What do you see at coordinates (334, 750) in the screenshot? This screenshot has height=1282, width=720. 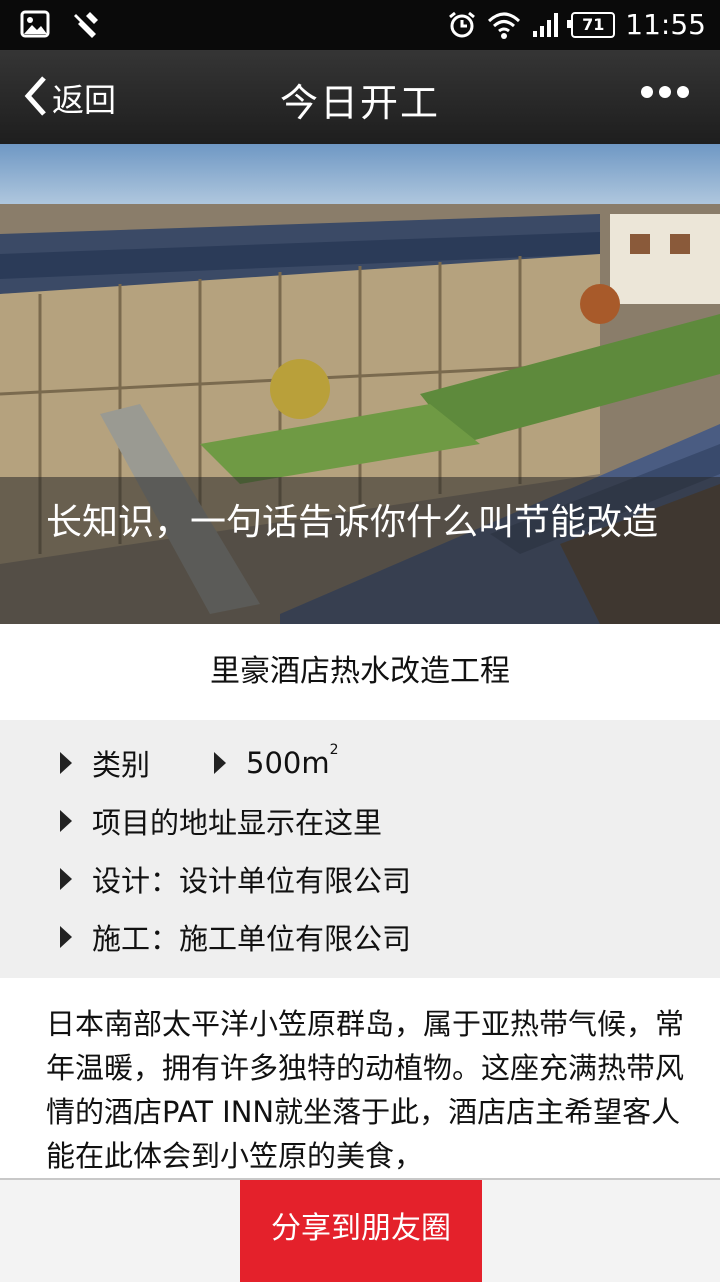 I see `area-superscript: 2` at bounding box center [334, 750].